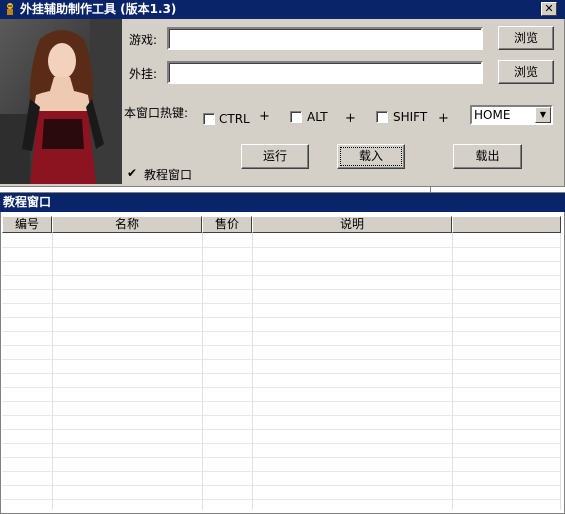 The image size is (565, 514). What do you see at coordinates (382, 117) in the screenshot?
I see `shift-checkbox` at bounding box center [382, 117].